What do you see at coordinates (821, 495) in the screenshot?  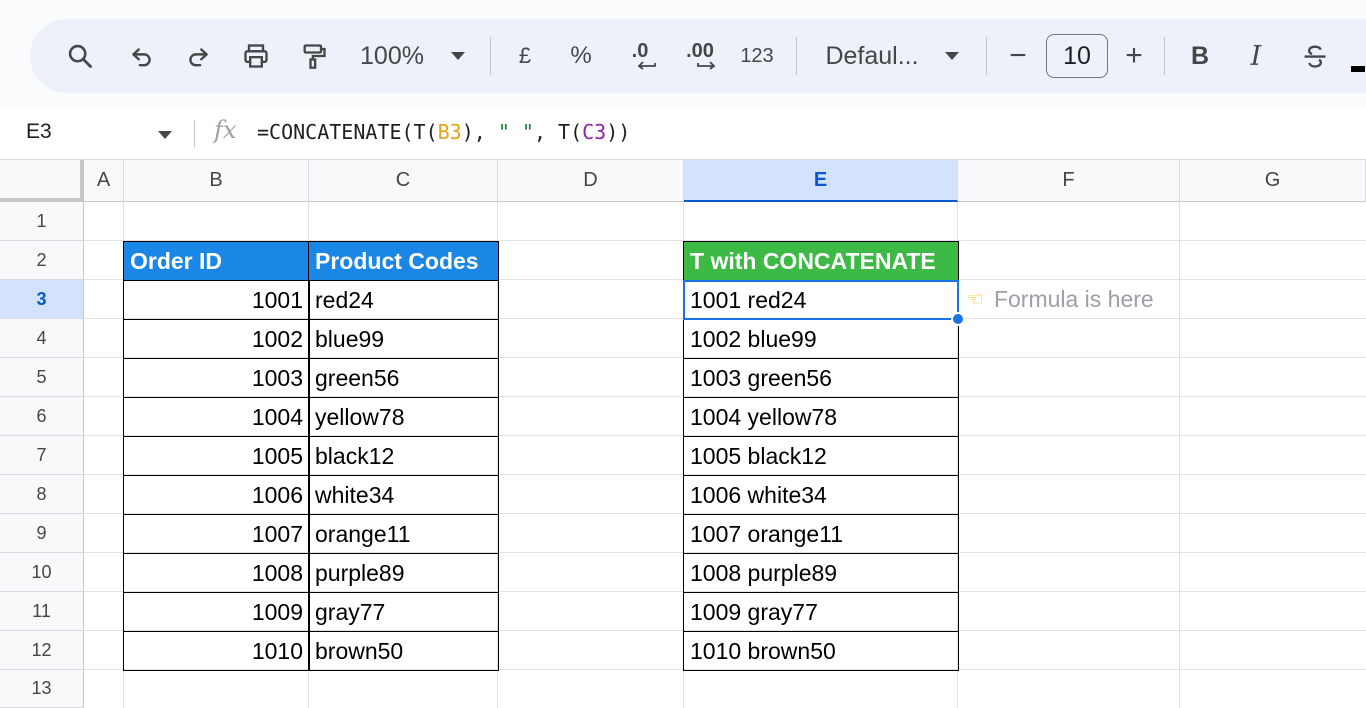 I see `cell-result: 1006 white34` at bounding box center [821, 495].